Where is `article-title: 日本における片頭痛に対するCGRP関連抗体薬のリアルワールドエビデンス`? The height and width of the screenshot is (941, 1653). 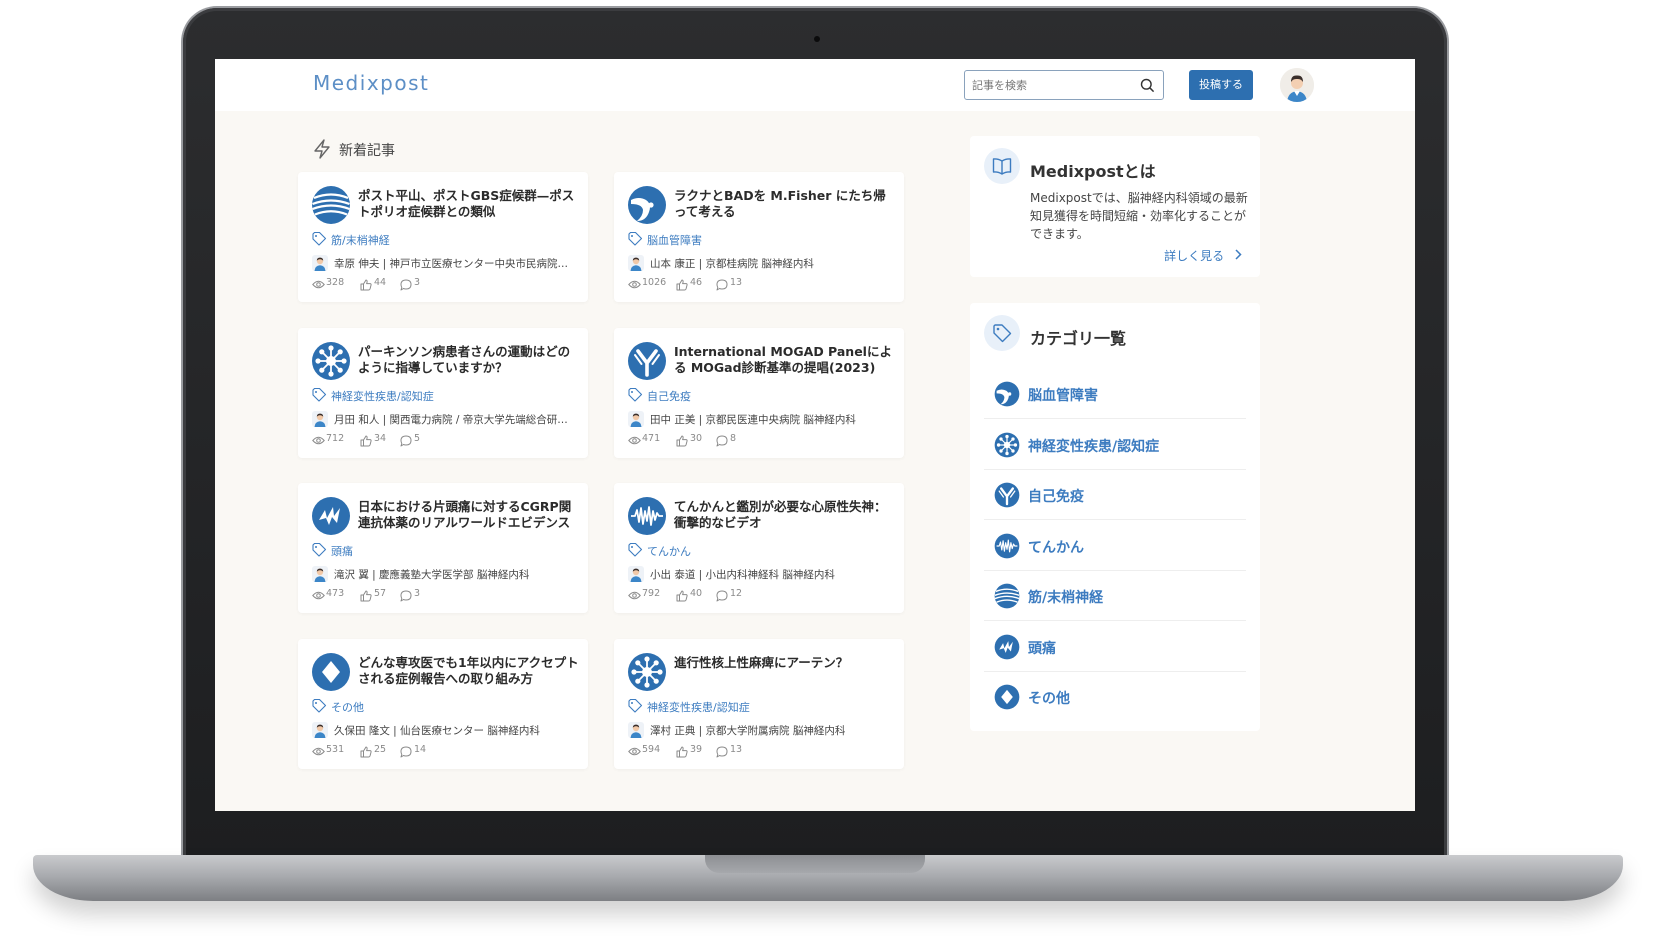
article-title: 日本における片頭痛に対するCGRP関連抗体薬のリアルワールドエビデンス is located at coordinates (469, 515).